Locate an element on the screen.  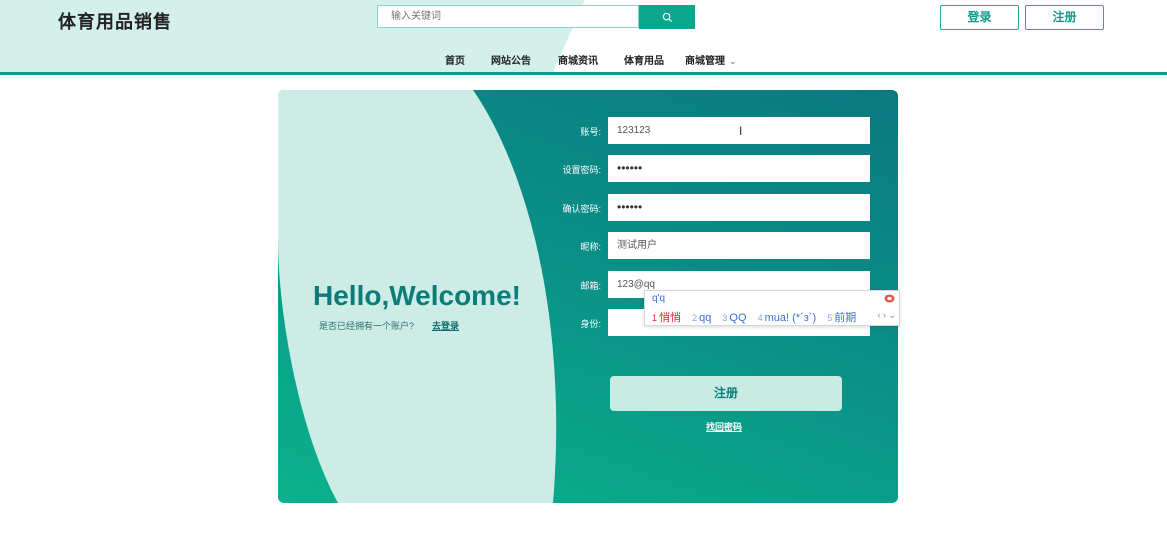
ime-candidate: 4 mua! (*´з`) is located at coordinates (787, 318).